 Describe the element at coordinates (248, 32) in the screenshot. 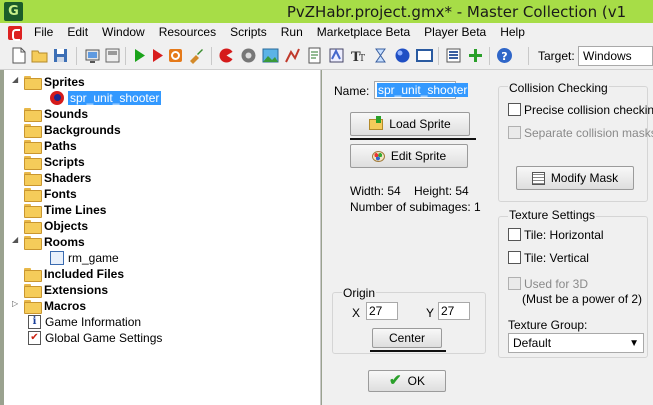

I see `menu-scripts: Scripts` at that location.